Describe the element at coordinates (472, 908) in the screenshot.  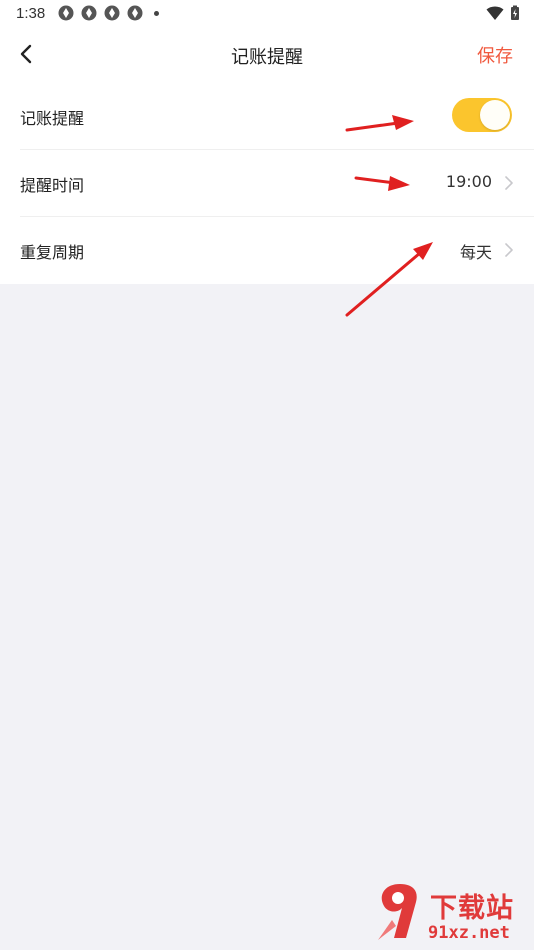
I see `watermark-brand: 下载站` at that location.